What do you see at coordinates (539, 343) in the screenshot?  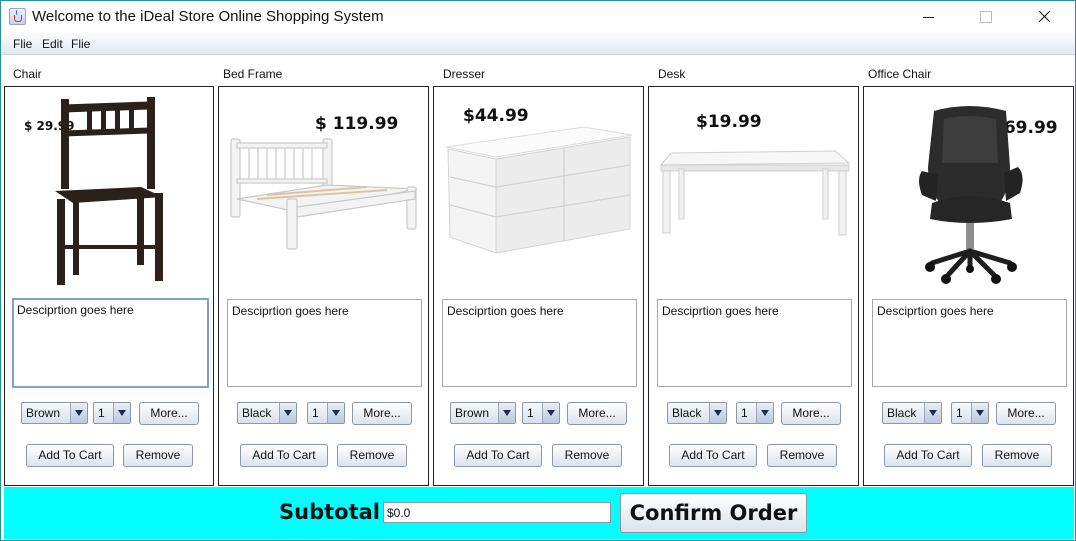 I see `description-dresser: Desciprtion goes here` at bounding box center [539, 343].